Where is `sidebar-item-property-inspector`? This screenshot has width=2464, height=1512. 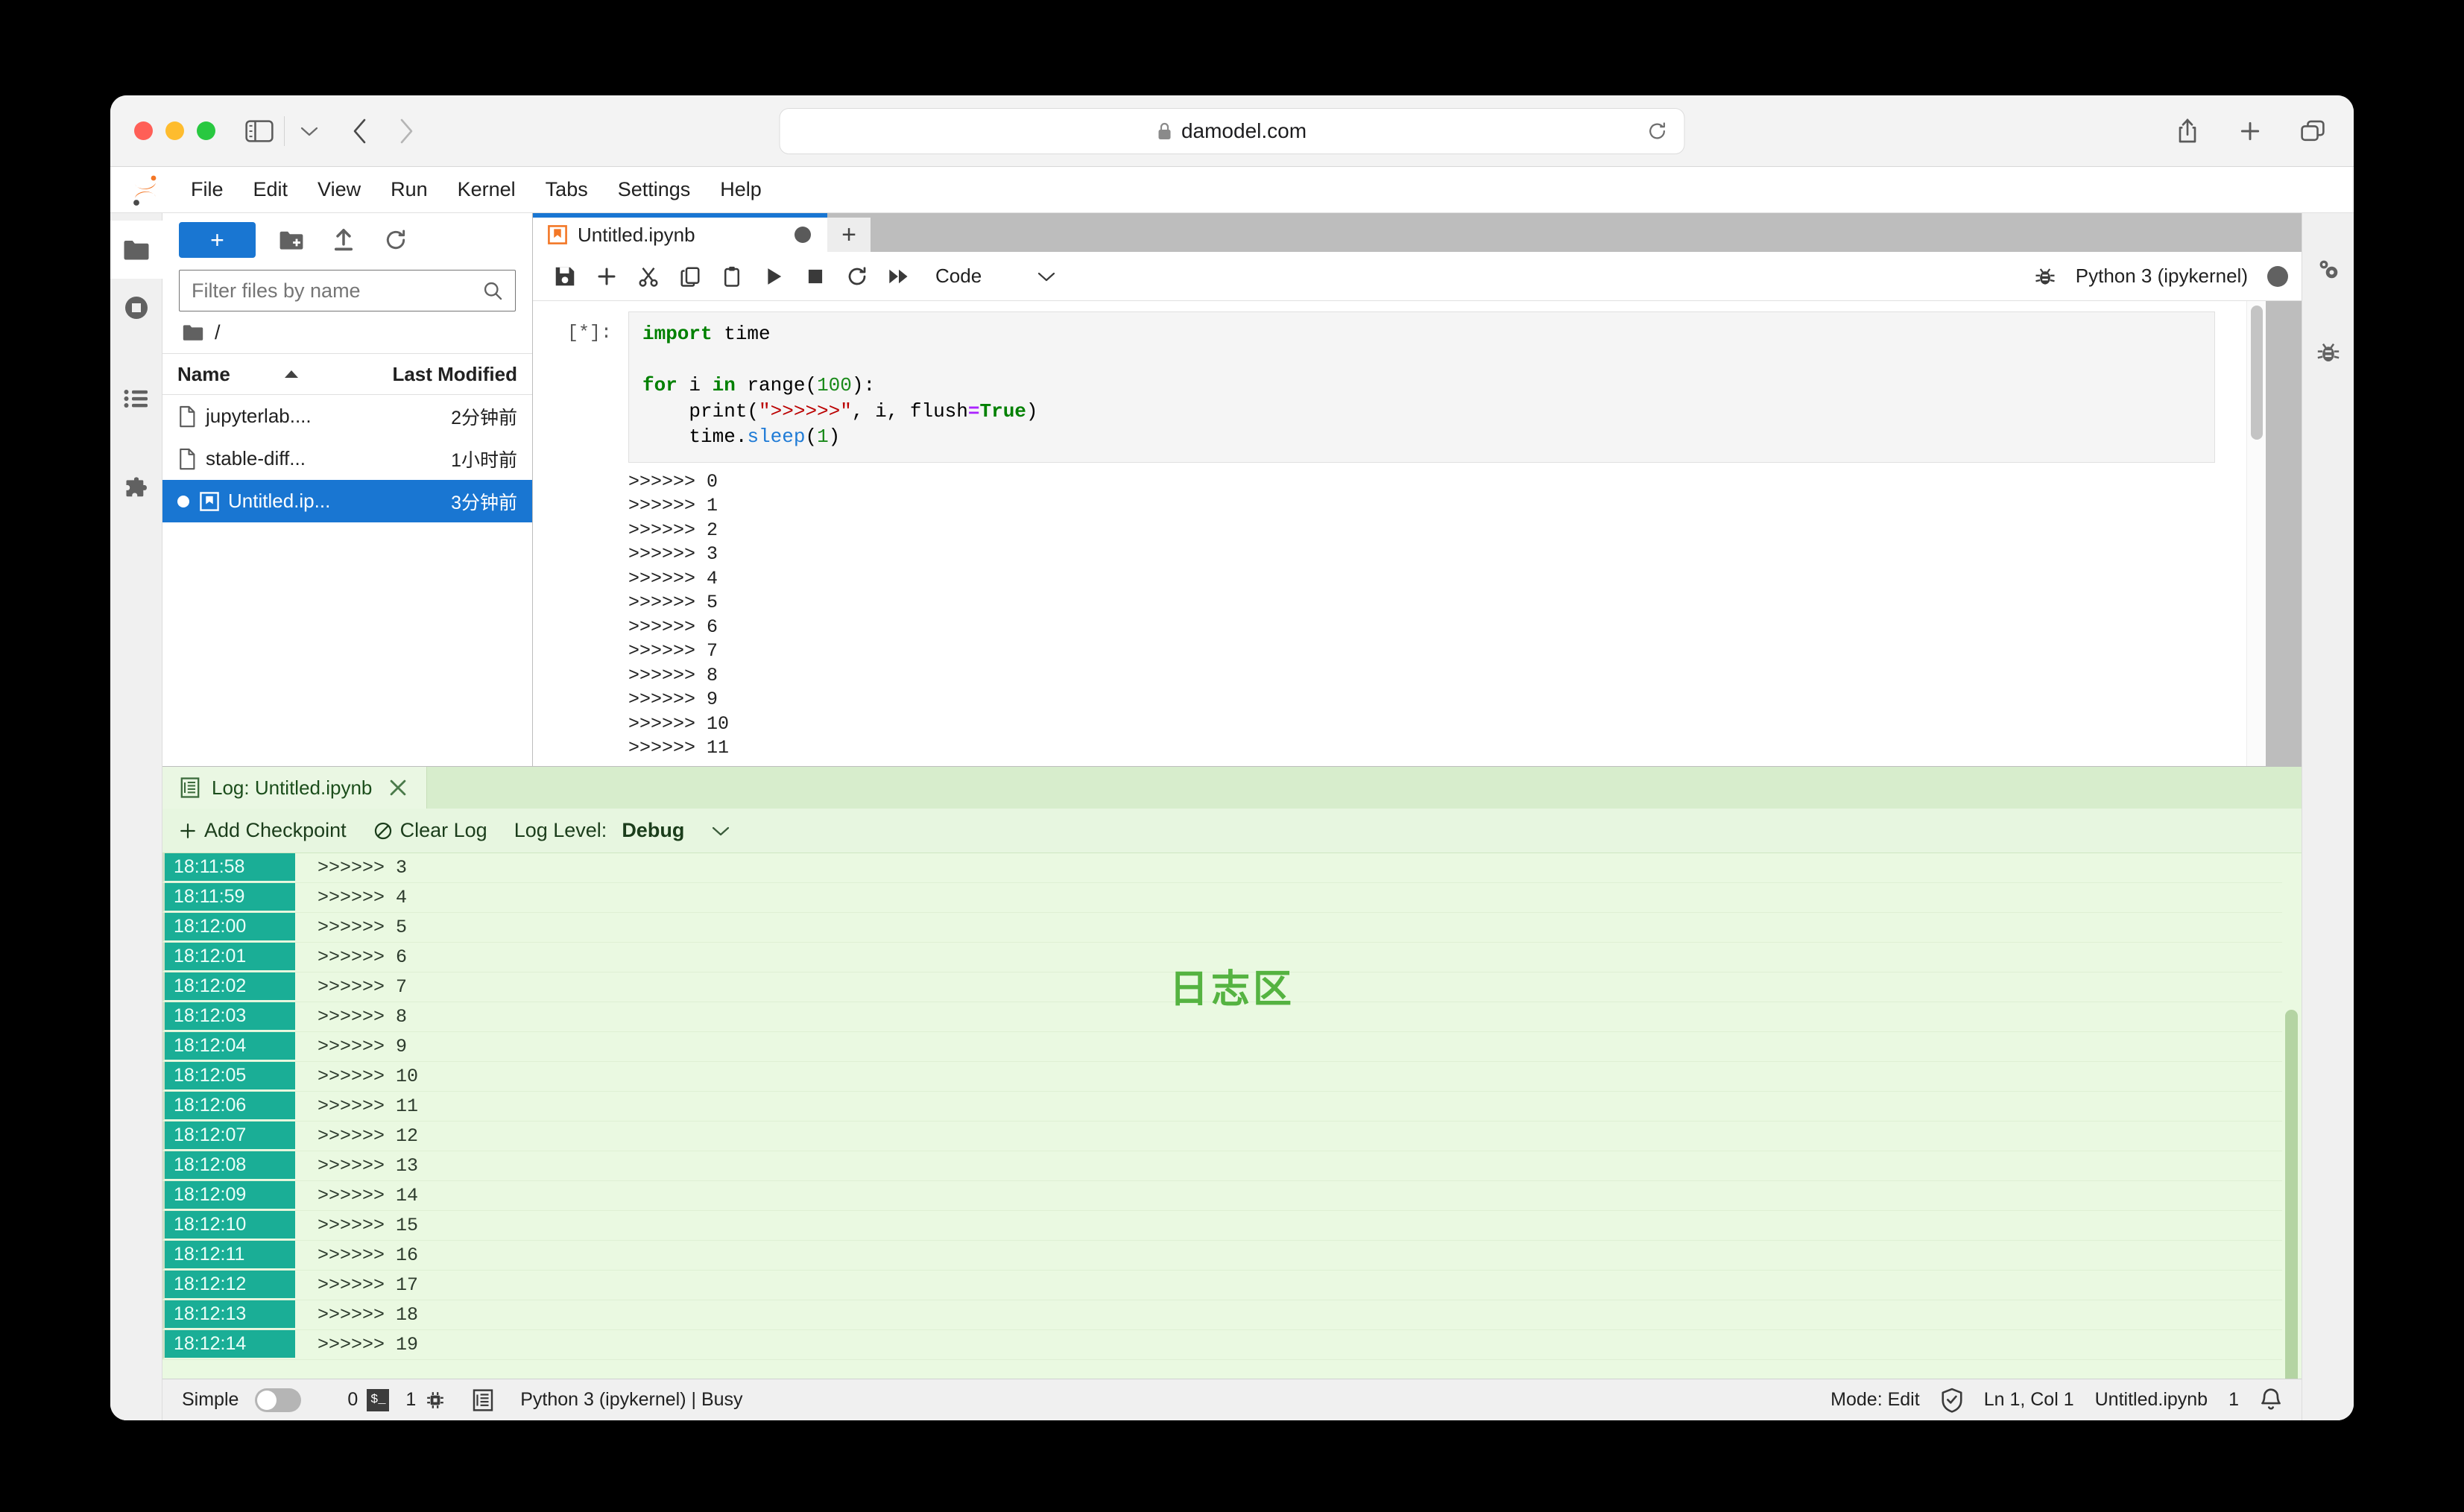
sidebar-item-property-inspector is located at coordinates (2328, 269).